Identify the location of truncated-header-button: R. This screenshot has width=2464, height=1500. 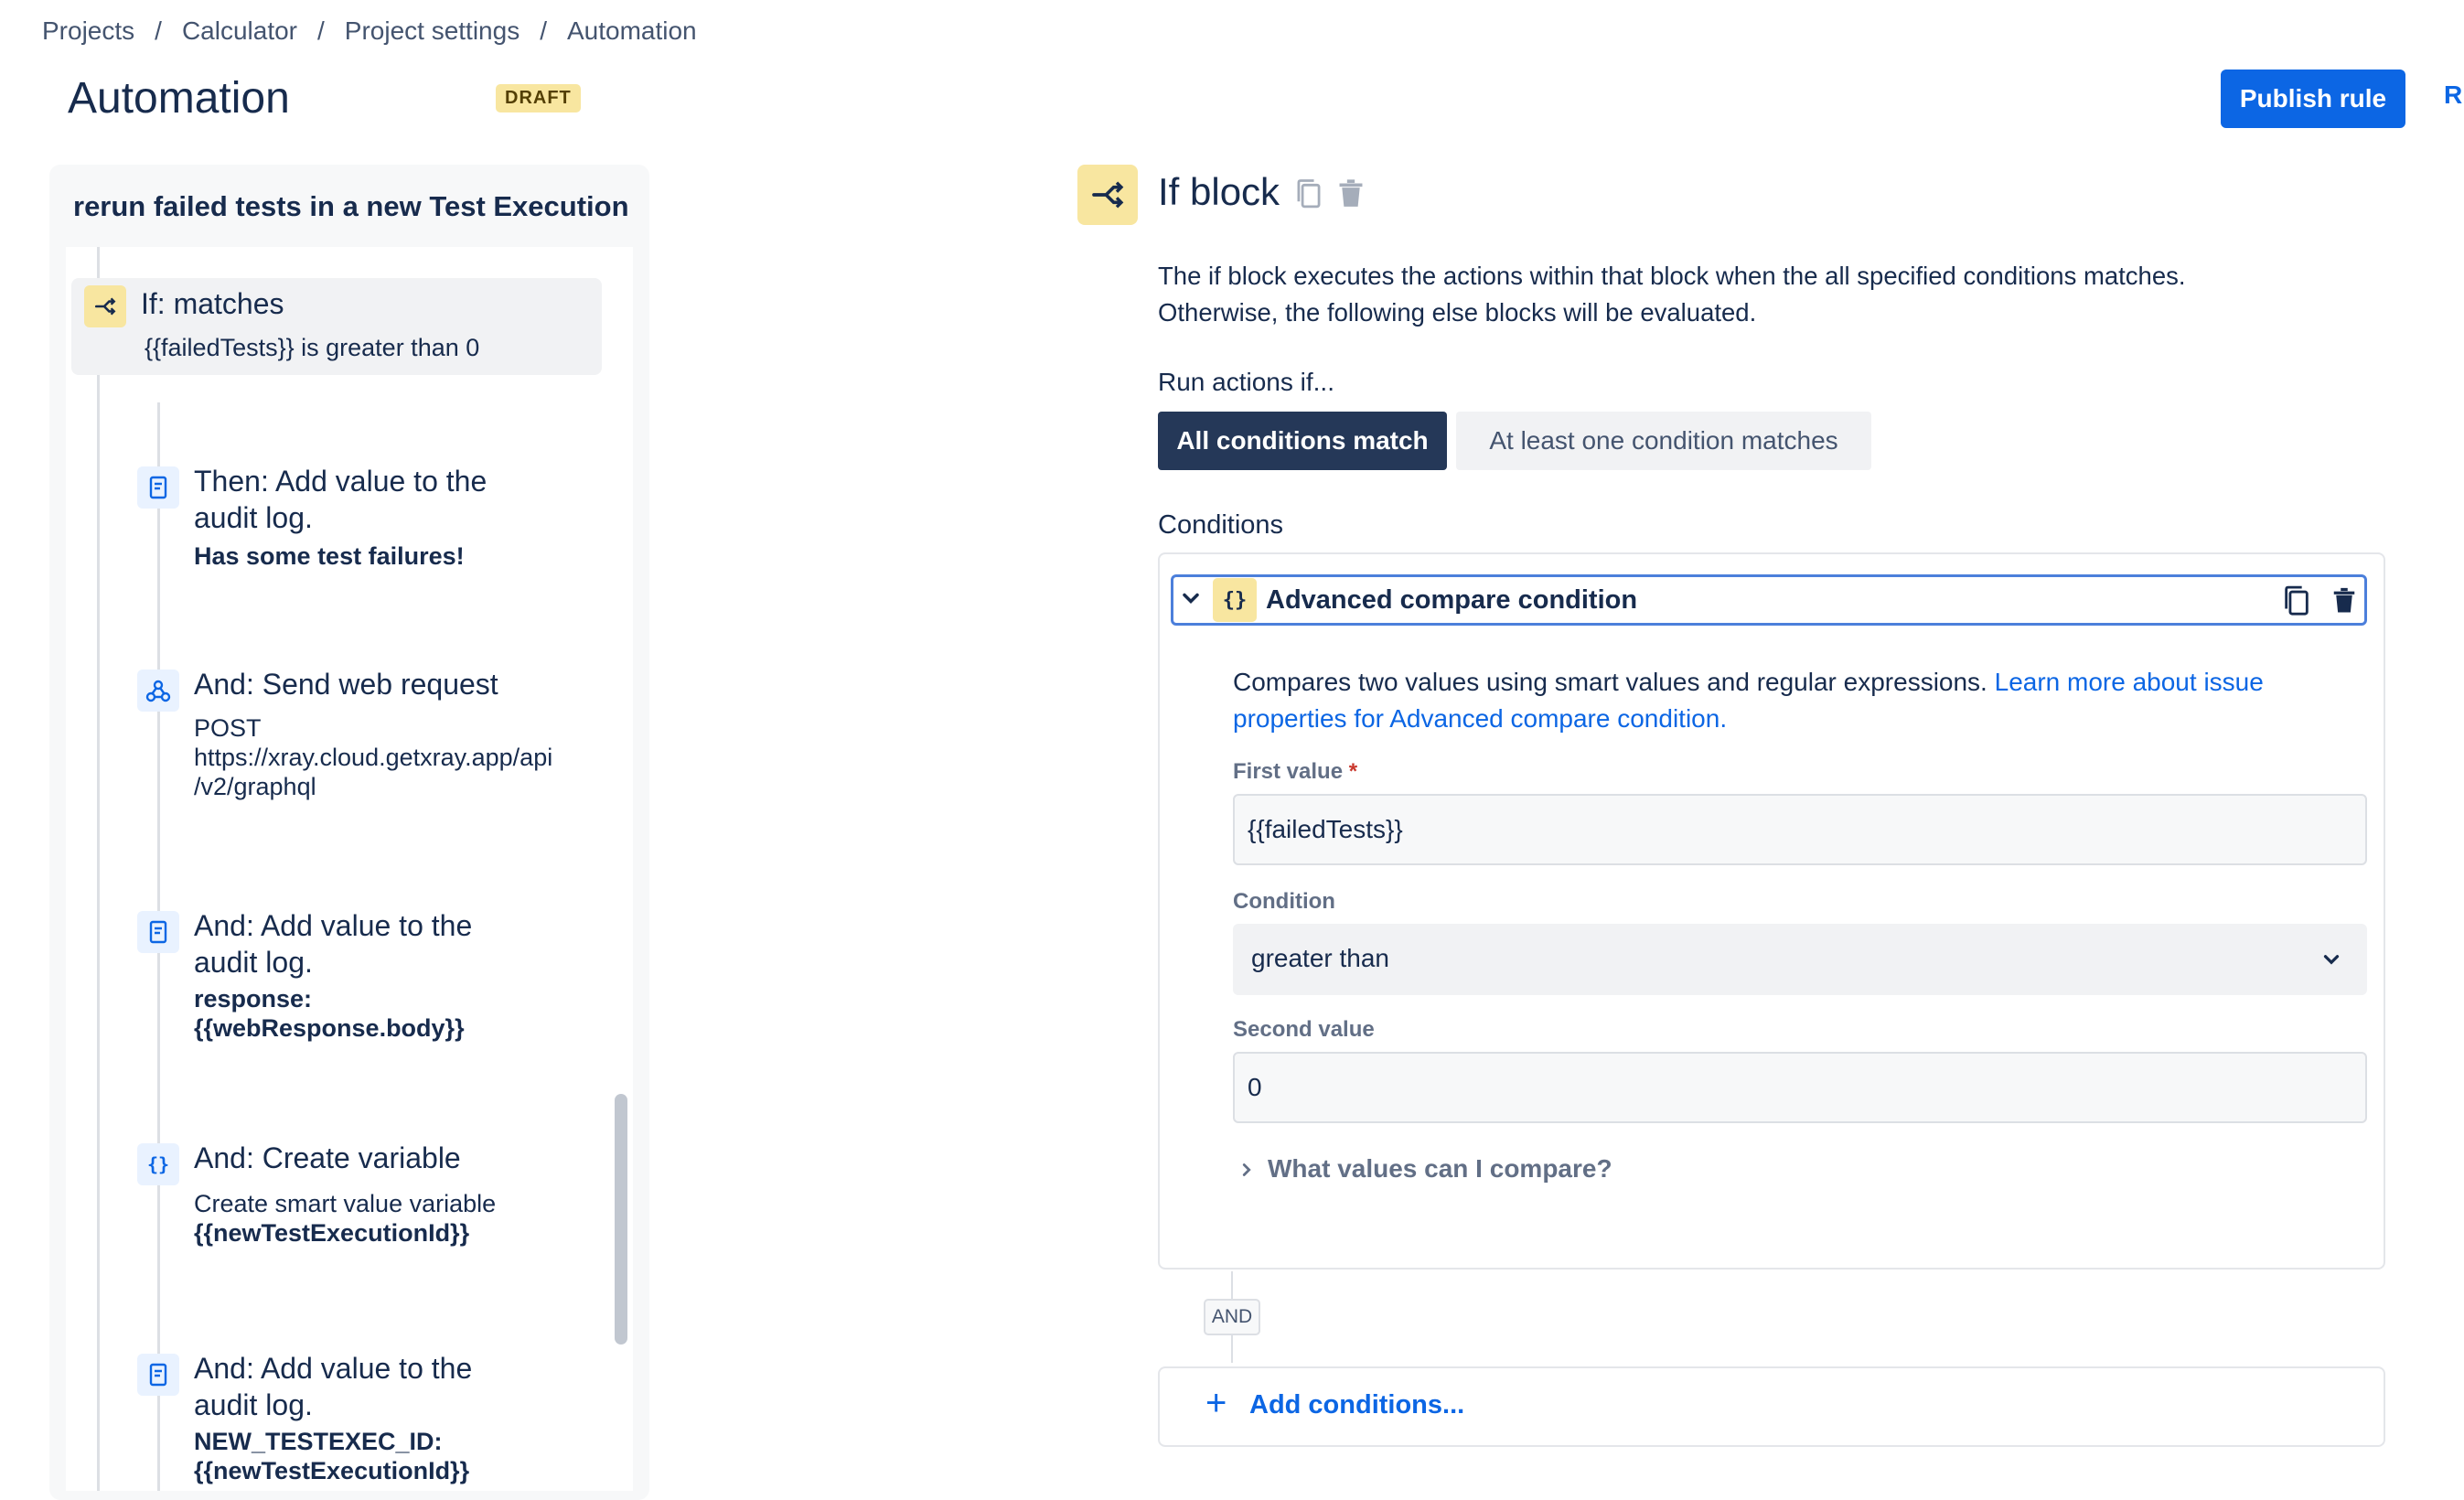
(2453, 95).